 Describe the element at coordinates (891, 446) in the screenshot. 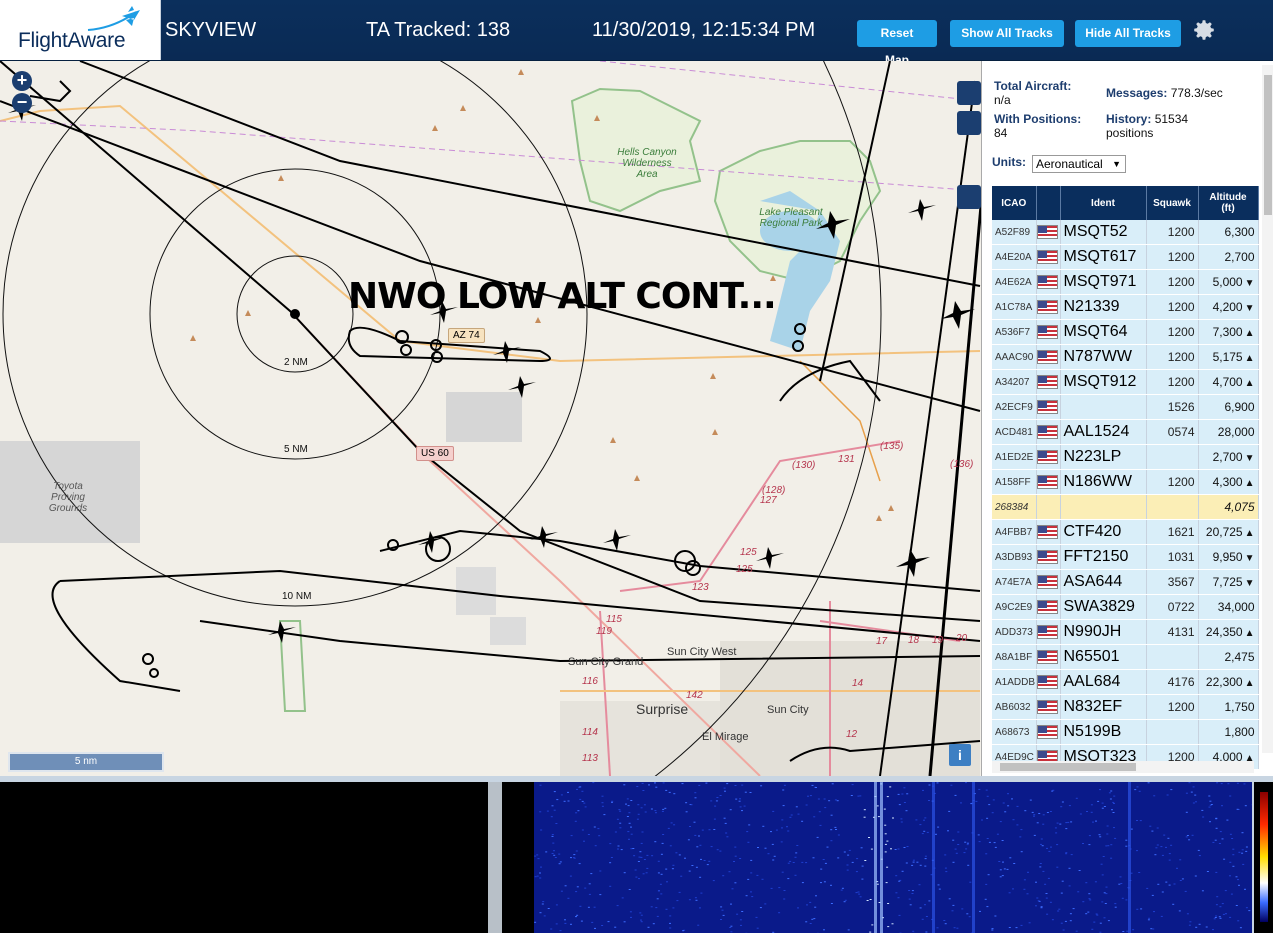

I see `route-number: (135)` at that location.